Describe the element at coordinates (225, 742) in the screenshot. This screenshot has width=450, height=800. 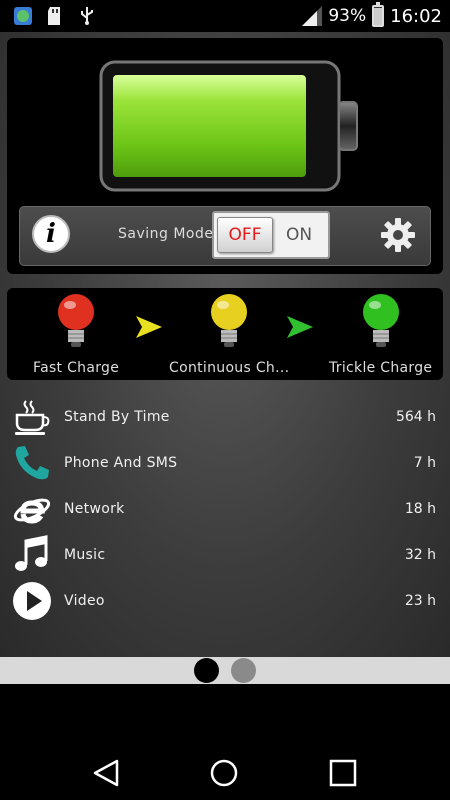
I see `navigation-bar` at that location.